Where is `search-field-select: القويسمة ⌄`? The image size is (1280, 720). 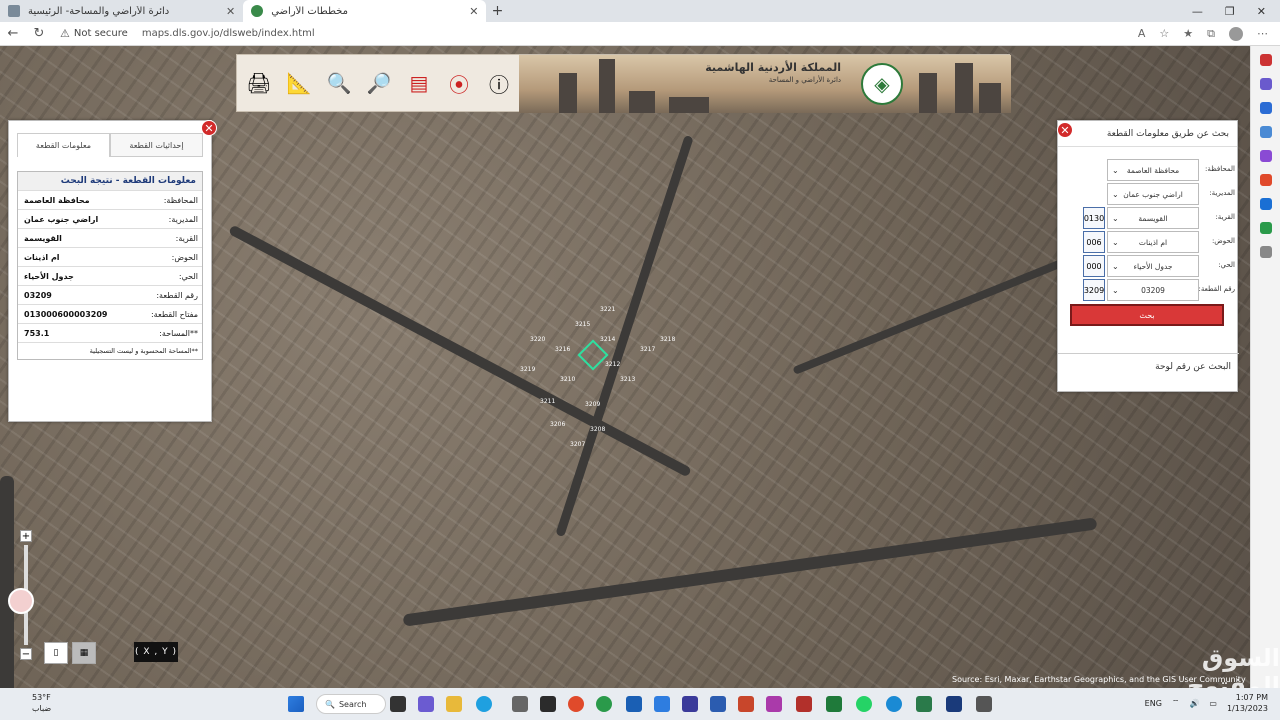 search-field-select: القويسمة ⌄ is located at coordinates (1153, 218).